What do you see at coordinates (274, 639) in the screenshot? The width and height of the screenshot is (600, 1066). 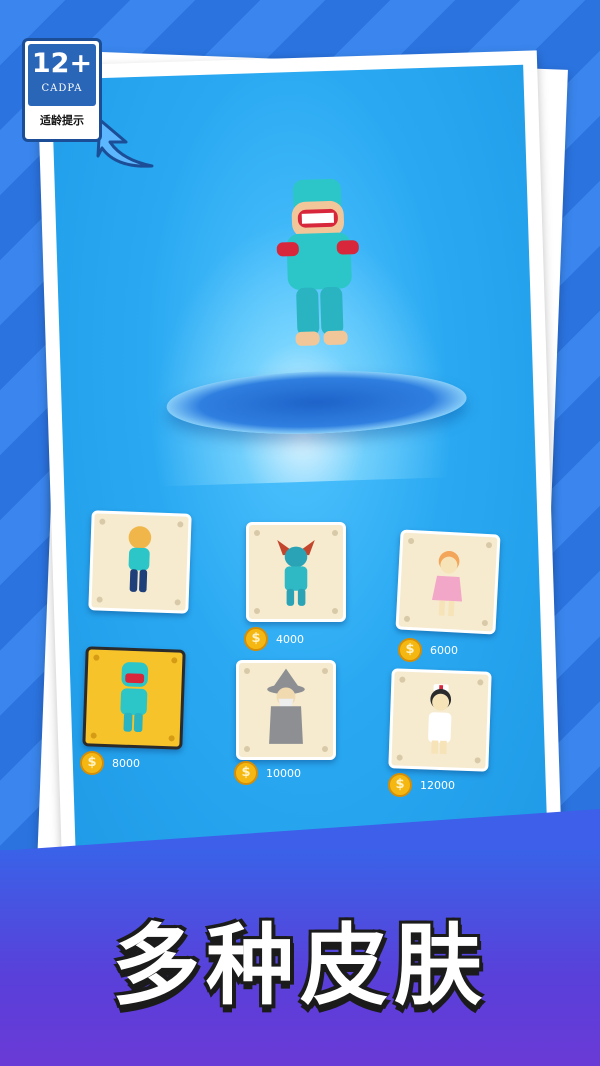 I see `price-tag-2: $ 4000` at bounding box center [274, 639].